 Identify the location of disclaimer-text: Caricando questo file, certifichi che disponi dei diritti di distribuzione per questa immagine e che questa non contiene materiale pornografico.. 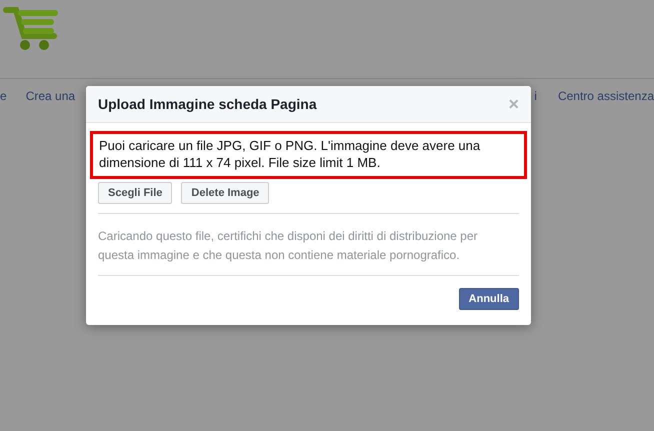
(308, 245).